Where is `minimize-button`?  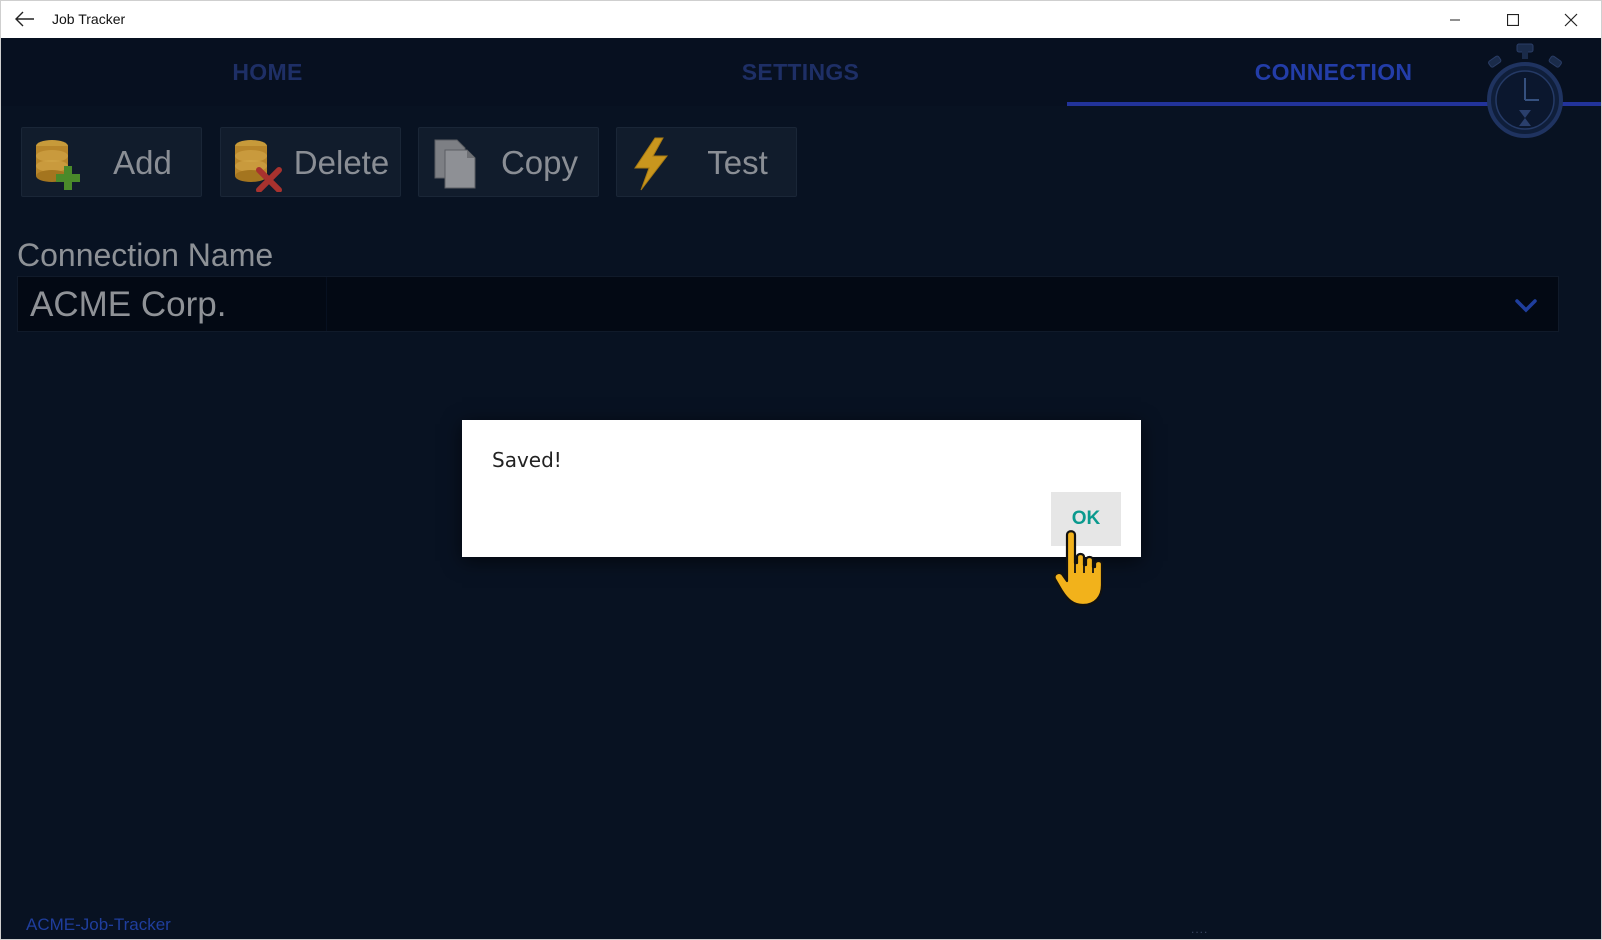 minimize-button is located at coordinates (1455, 19).